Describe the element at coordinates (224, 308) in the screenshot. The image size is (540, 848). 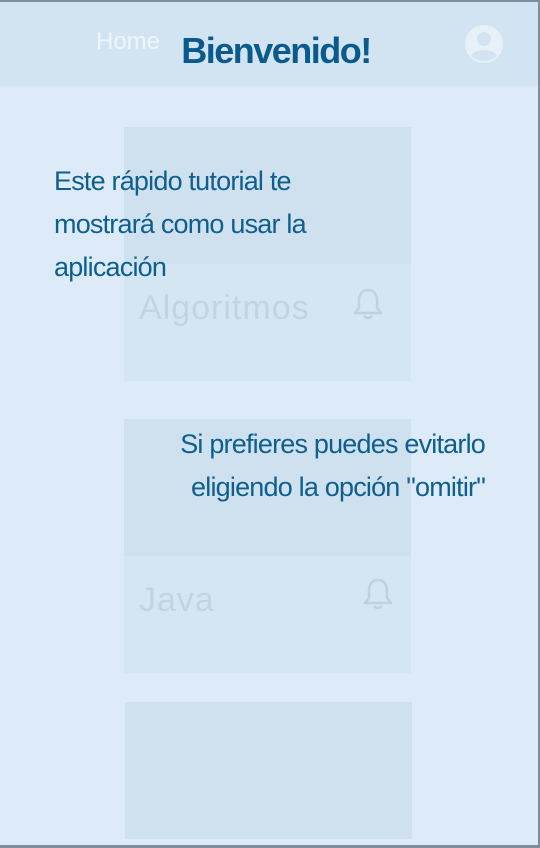
I see `card-title: Algoritmos` at that location.